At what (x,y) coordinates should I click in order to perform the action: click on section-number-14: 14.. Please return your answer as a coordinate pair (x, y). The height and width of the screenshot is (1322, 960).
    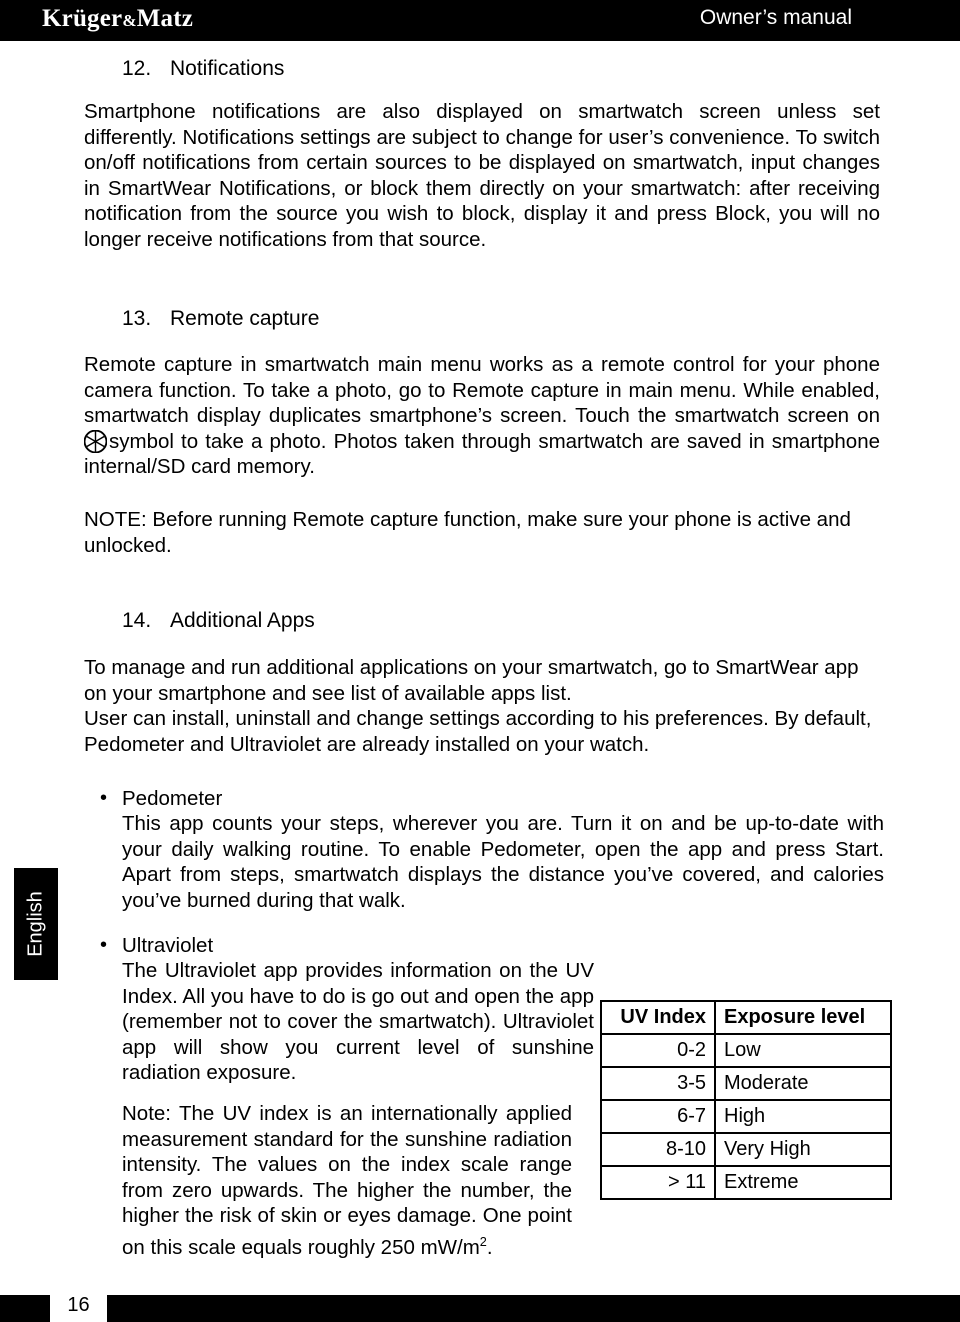
    Looking at the image, I should click on (137, 620).